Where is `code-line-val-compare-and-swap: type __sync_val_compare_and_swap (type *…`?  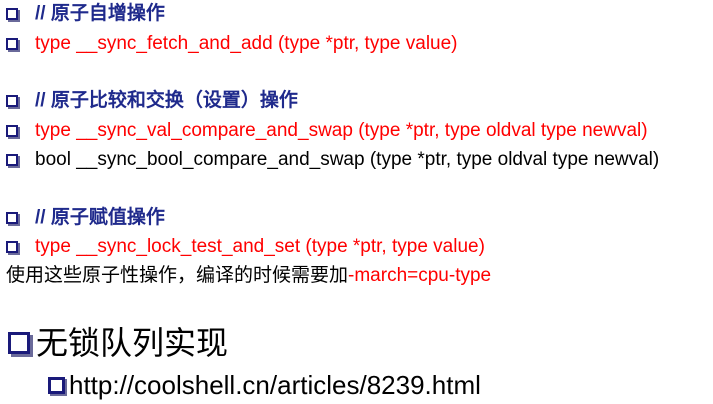
code-line-val-compare-and-swap: type __sync_val_compare_and_swap (type *… is located at coordinates (327, 130).